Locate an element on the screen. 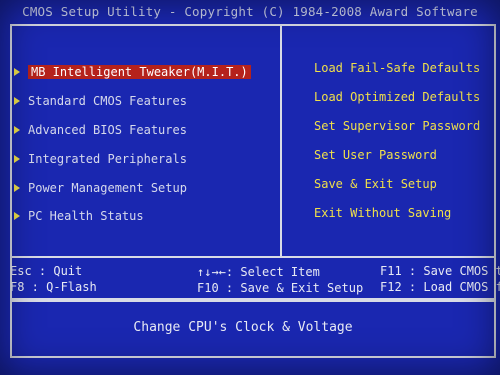 The height and width of the screenshot is (375, 500). menu-item-label: Exit Without Saving is located at coordinates (383, 213).